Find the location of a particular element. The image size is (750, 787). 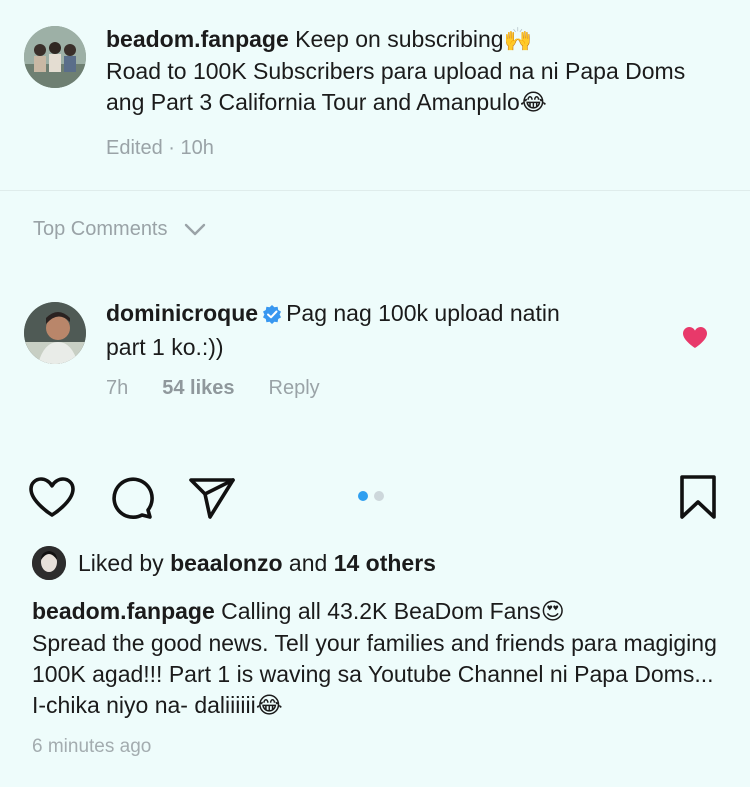

comment-text: Pag nag 100k upload natin is located at coordinates (423, 313).